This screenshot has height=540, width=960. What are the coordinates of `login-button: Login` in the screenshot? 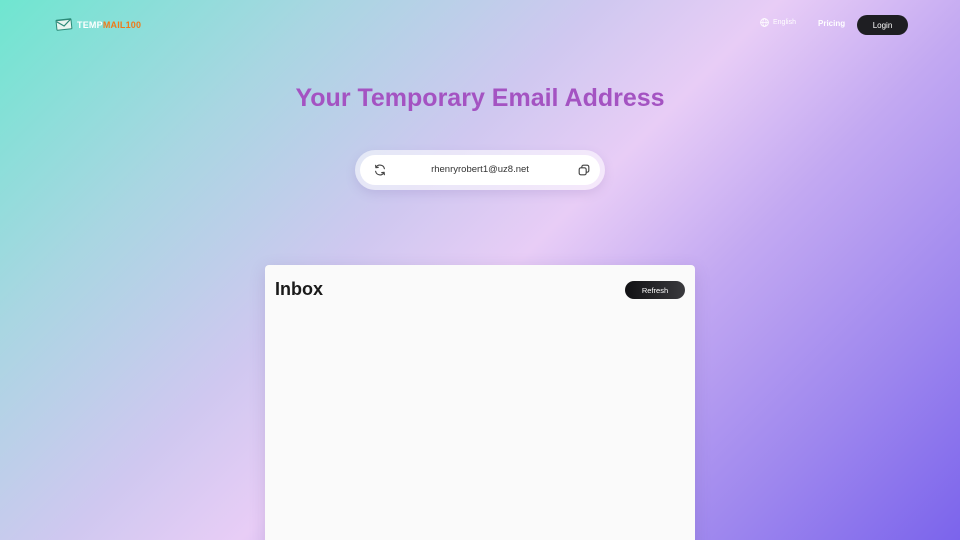 It's located at (882, 25).